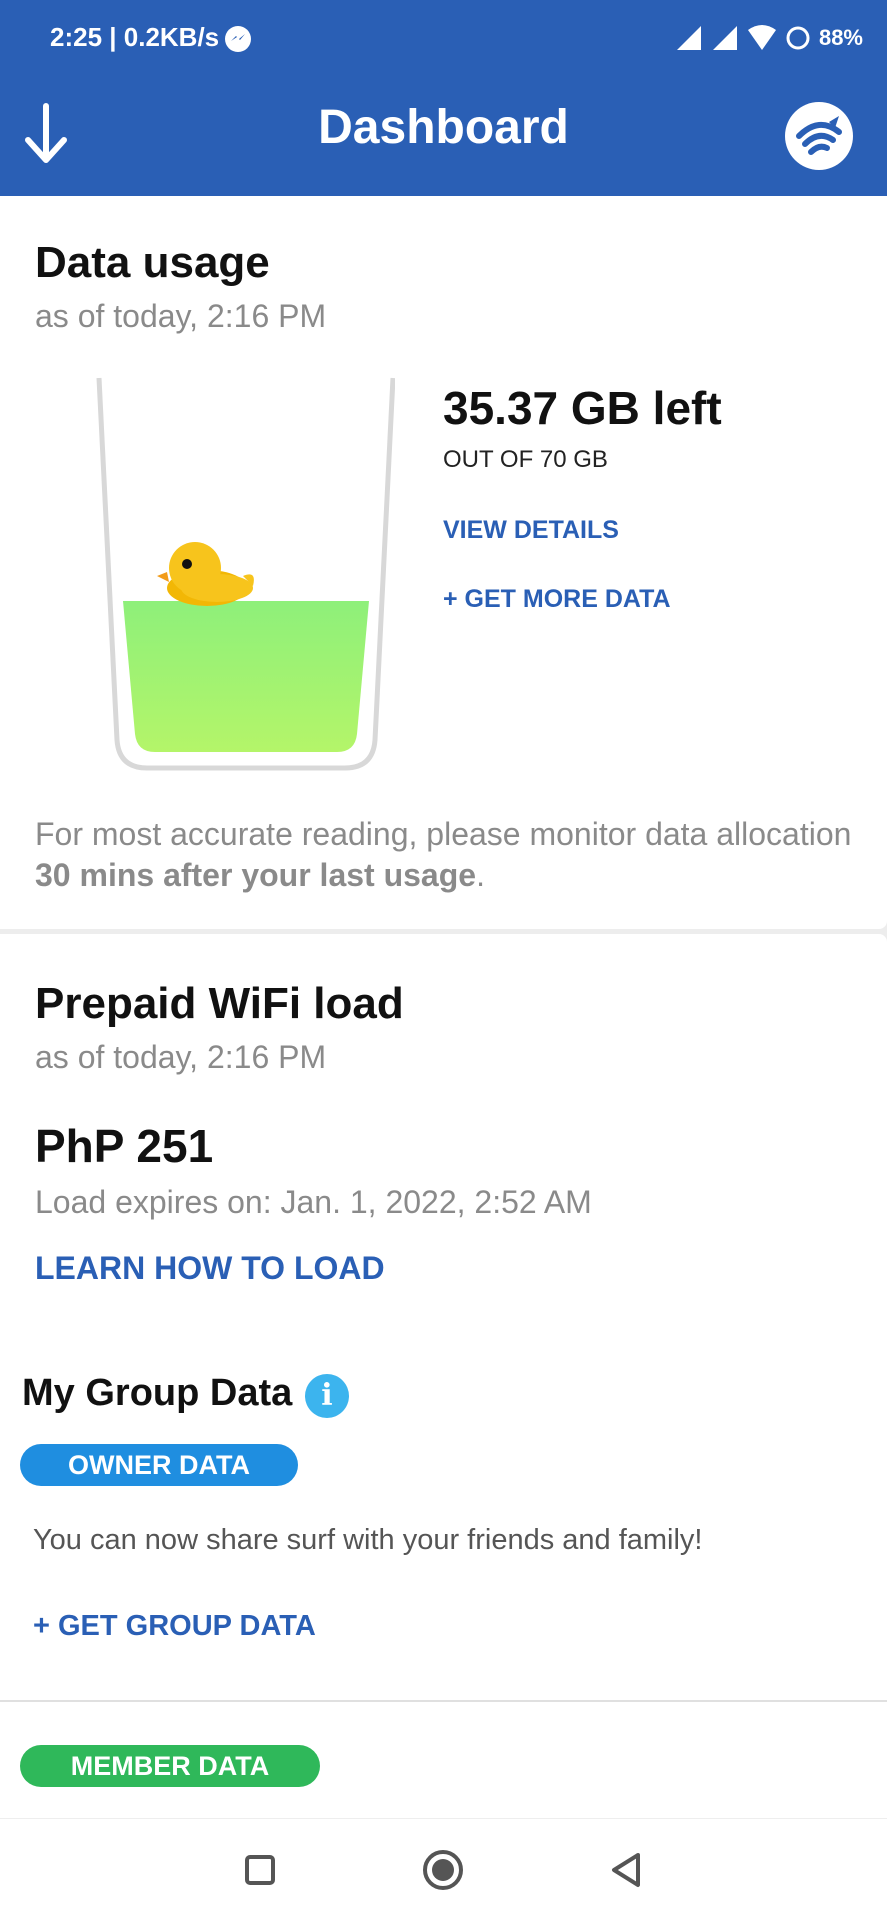 This screenshot has width=887, height=1920. What do you see at coordinates (582, 408) in the screenshot?
I see `data-left-amount: 35.37 GB left` at bounding box center [582, 408].